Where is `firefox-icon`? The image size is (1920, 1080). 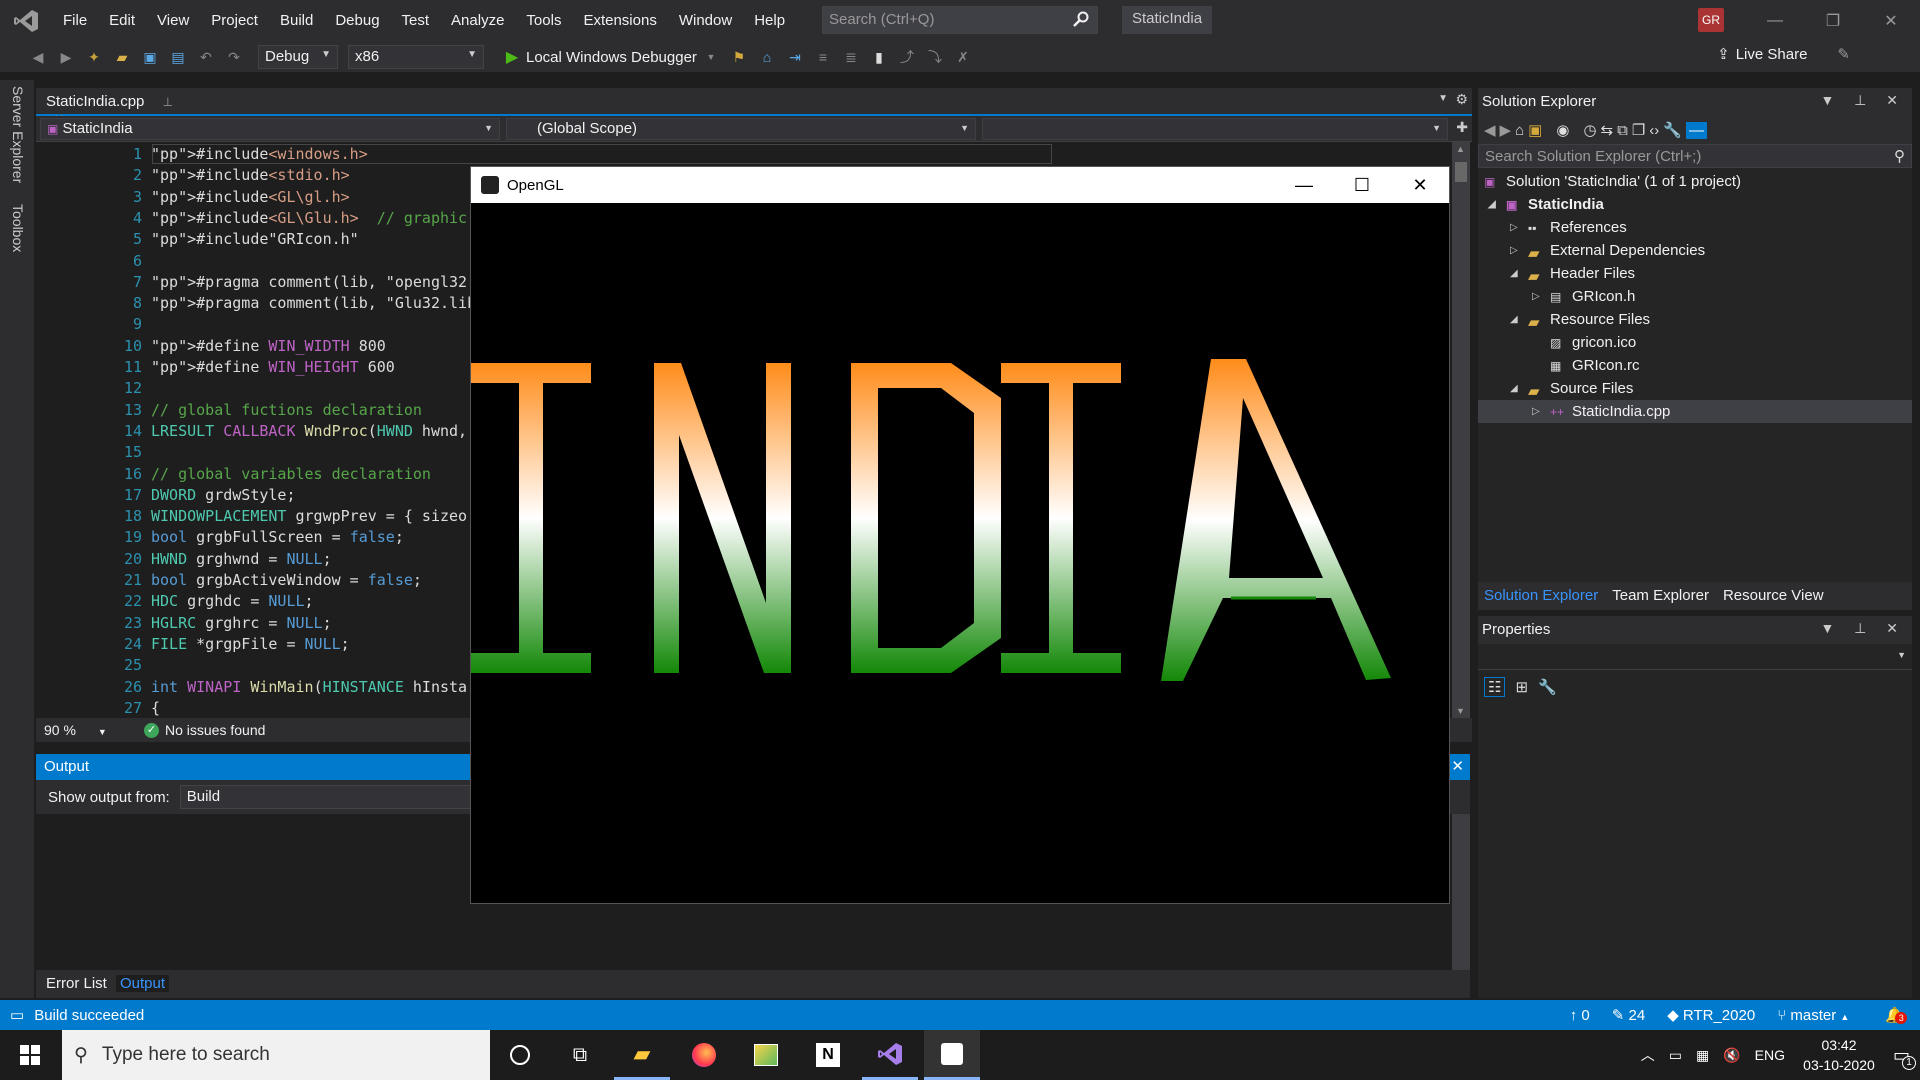 firefox-icon is located at coordinates (704, 1055).